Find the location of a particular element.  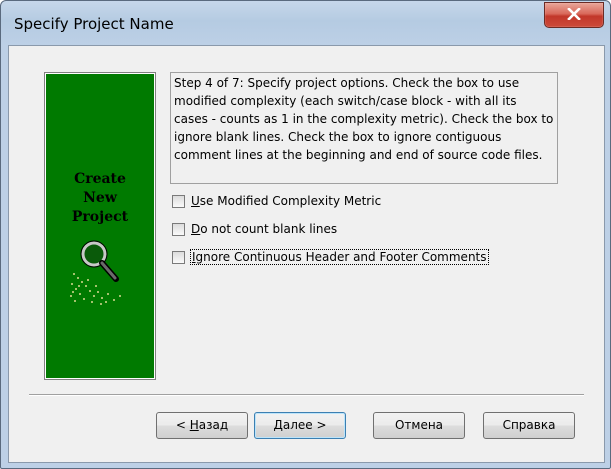

side-caption-line1: Create is located at coordinates (100, 179).